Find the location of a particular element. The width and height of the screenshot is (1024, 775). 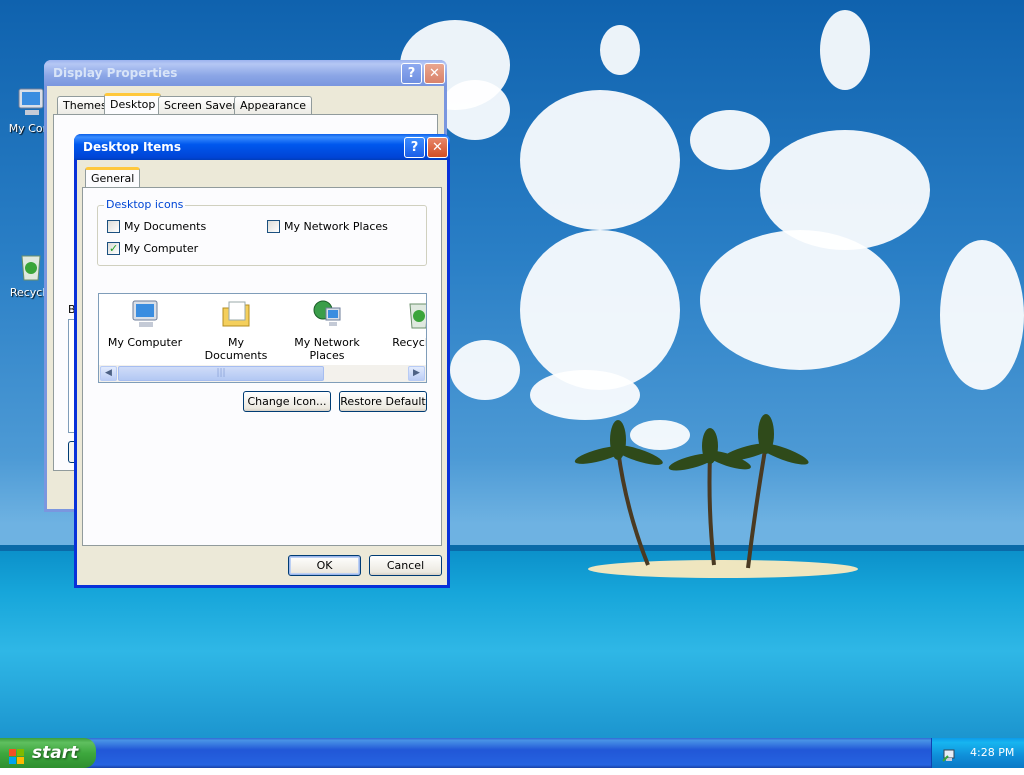

tab-appearance: Appearance is located at coordinates (273, 105).